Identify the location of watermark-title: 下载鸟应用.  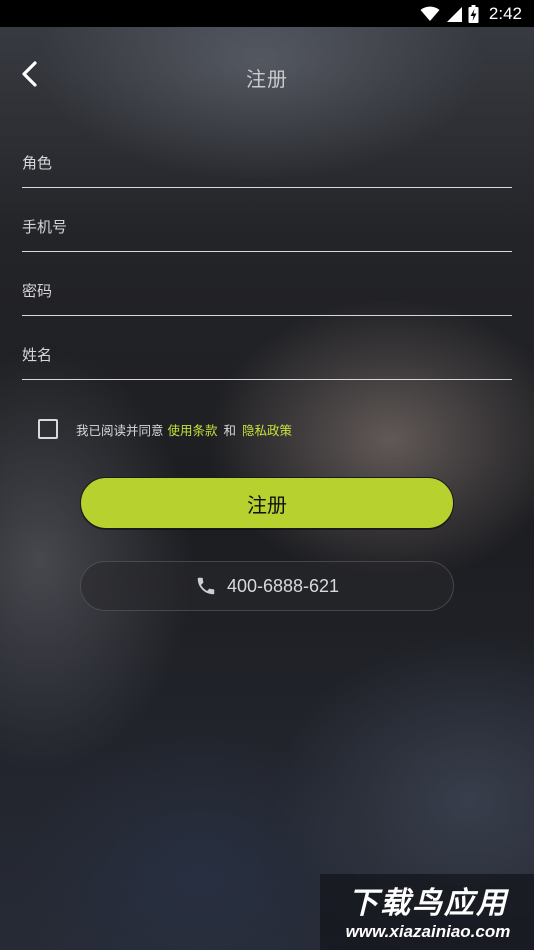
(428, 903).